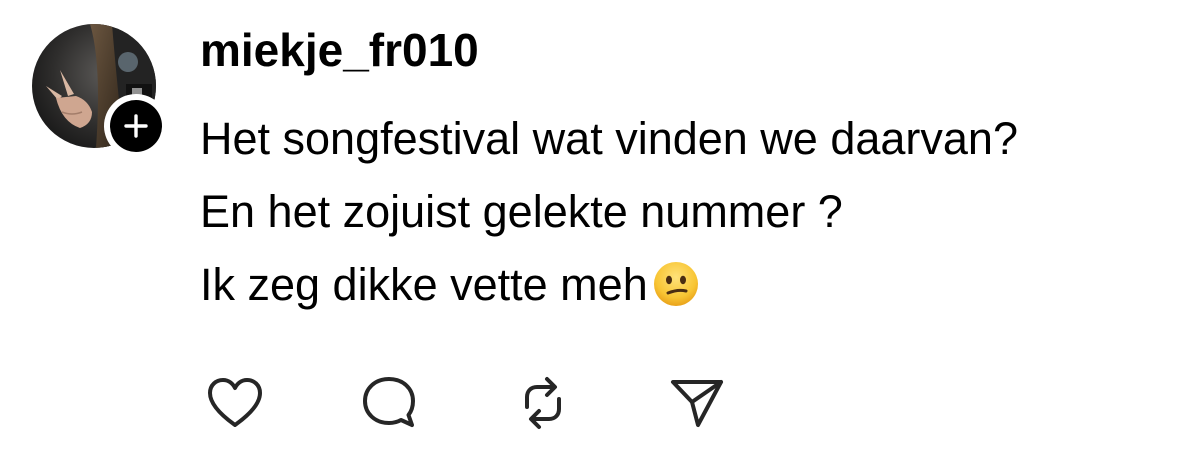 This screenshot has height=460, width=1188. I want to click on post-line-1: Het songfestival wat vinden we daarvan?, so click(609, 138).